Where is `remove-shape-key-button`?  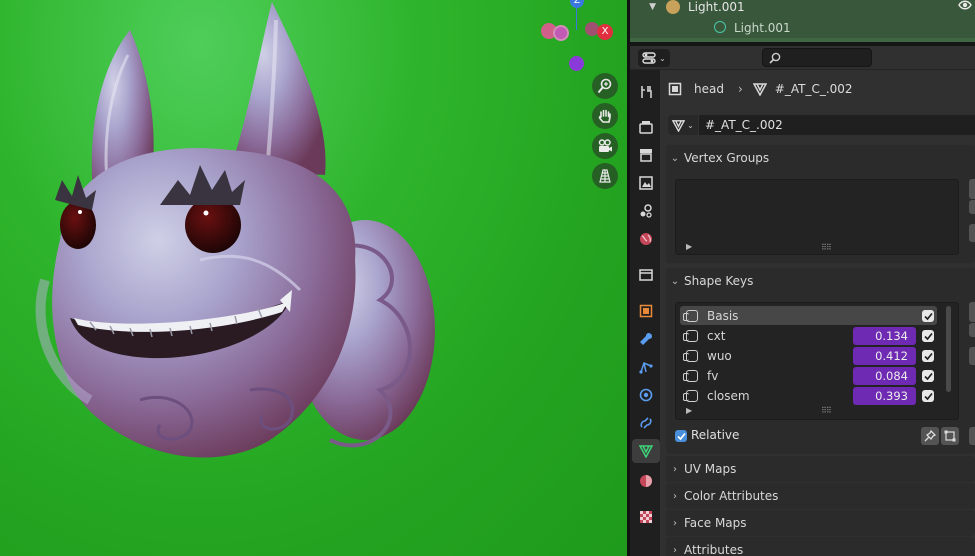
remove-shape-key-button is located at coordinates (972, 330).